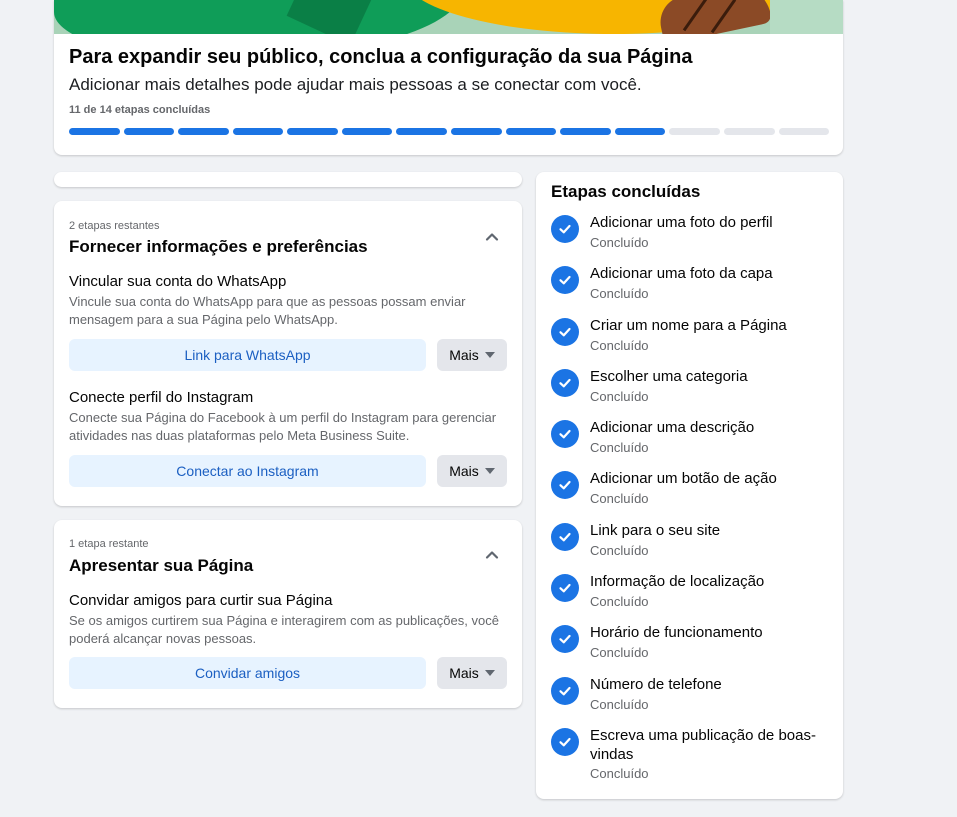 Image resolution: width=957 pixels, height=817 pixels. I want to click on completed-step-label: Escreva uma publicação de boas-vindas, so click(703, 744).